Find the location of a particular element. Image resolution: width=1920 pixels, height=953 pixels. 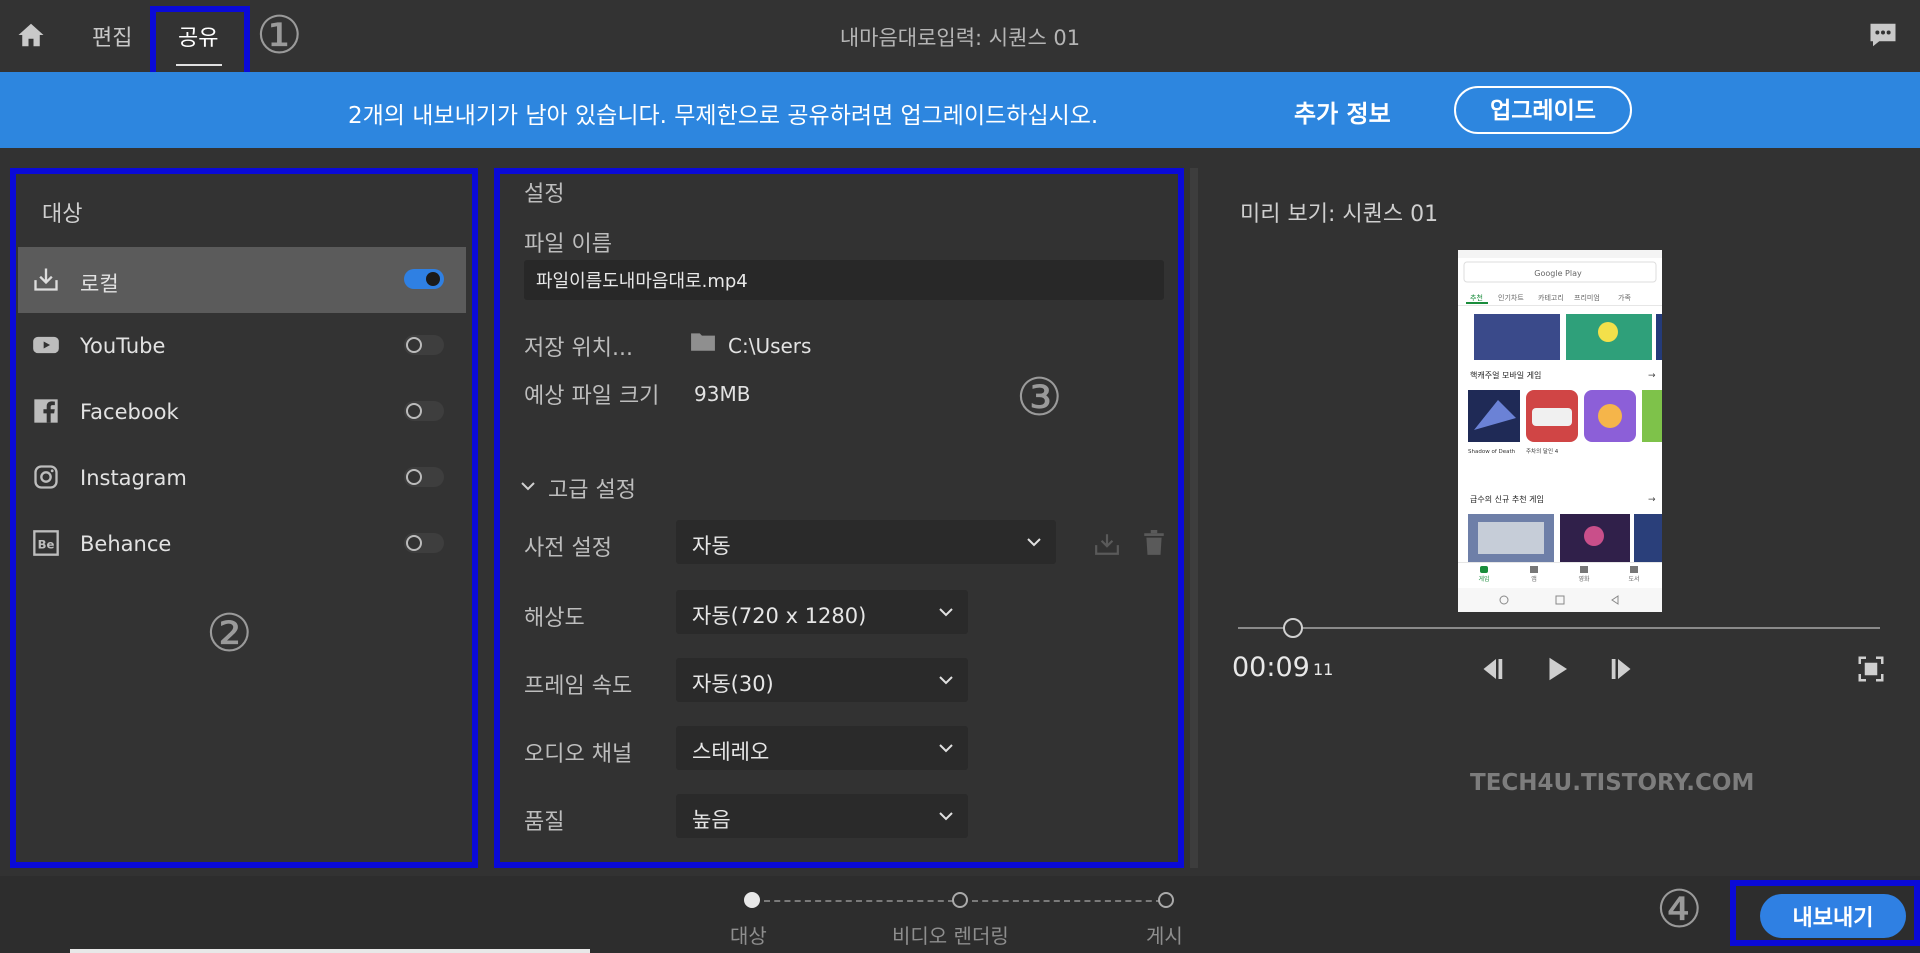

advanced-settings-toggle: 고급 설정 is located at coordinates (592, 488).